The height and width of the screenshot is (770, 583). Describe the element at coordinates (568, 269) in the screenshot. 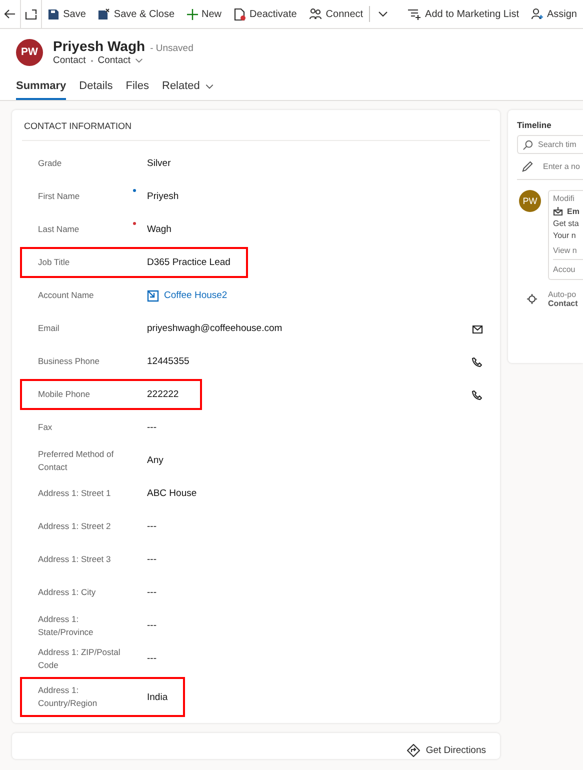

I see `activity-footer: Accou` at that location.